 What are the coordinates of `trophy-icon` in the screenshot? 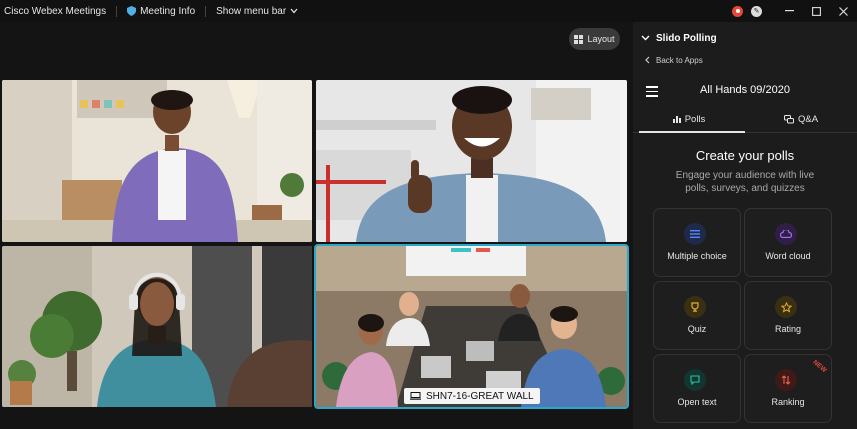 It's located at (695, 307).